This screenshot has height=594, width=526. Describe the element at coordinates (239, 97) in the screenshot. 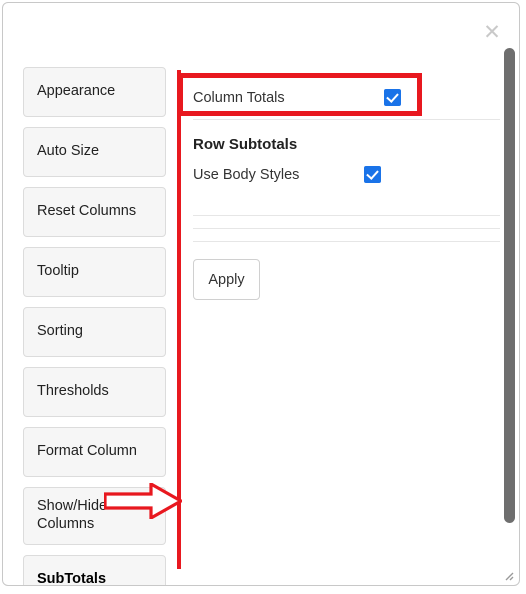

I see `column-totals-label: Column Totals` at that location.